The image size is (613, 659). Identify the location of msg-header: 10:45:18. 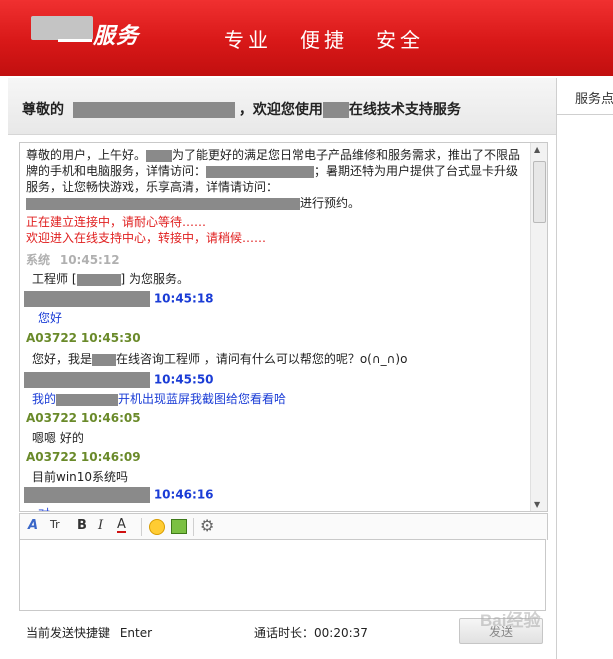
(119, 299).